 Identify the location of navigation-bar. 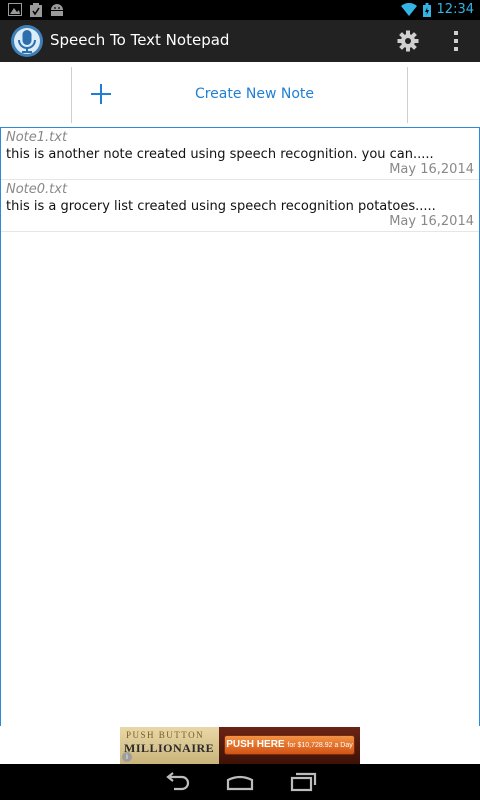
(240, 782).